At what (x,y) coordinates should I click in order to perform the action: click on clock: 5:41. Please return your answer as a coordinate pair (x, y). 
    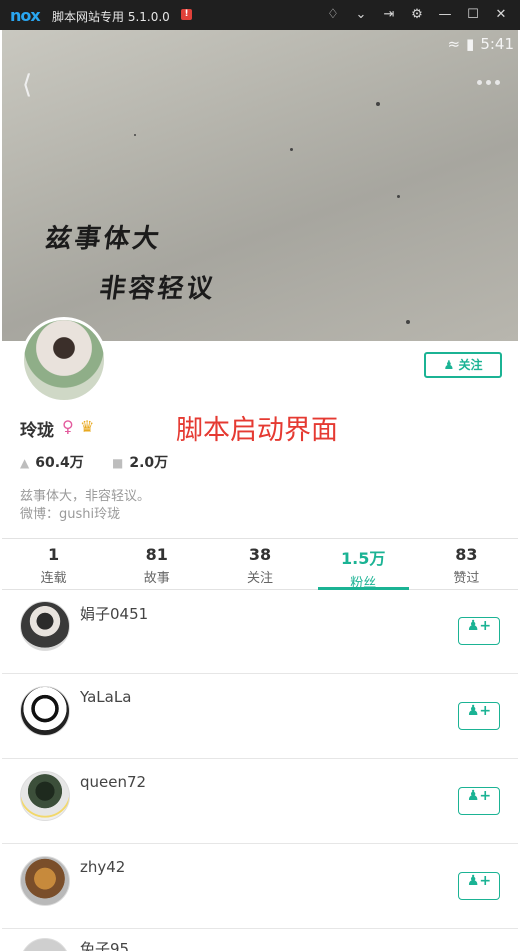
    Looking at the image, I should click on (497, 44).